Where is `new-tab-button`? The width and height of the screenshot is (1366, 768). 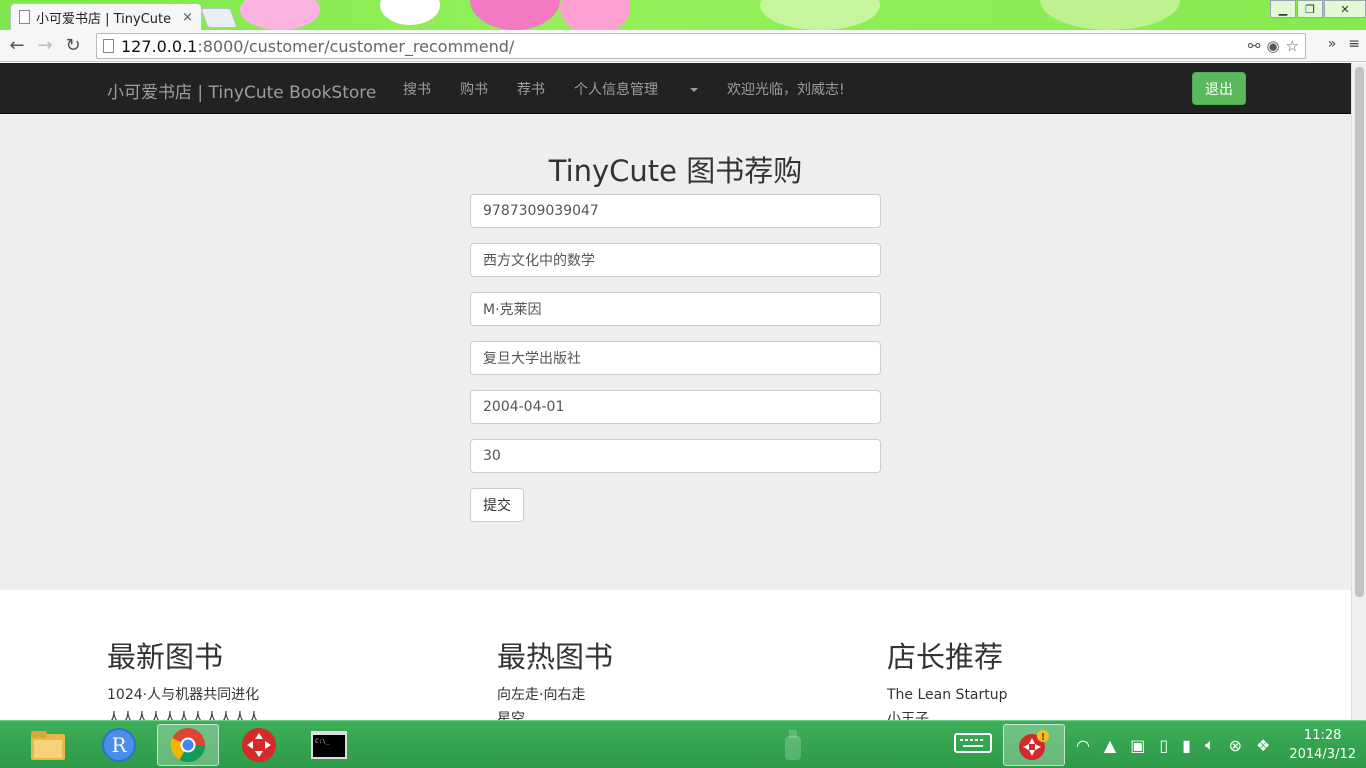
new-tab-button is located at coordinates (219, 18).